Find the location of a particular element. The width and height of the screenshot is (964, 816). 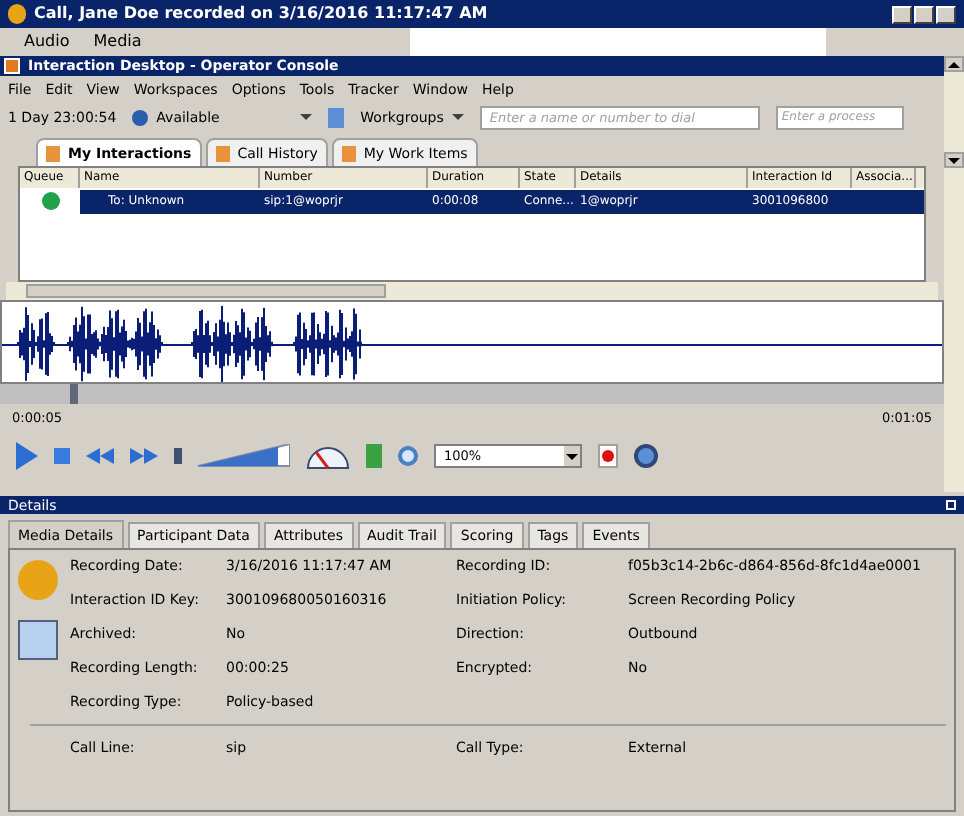

record-button is located at coordinates (608, 456).